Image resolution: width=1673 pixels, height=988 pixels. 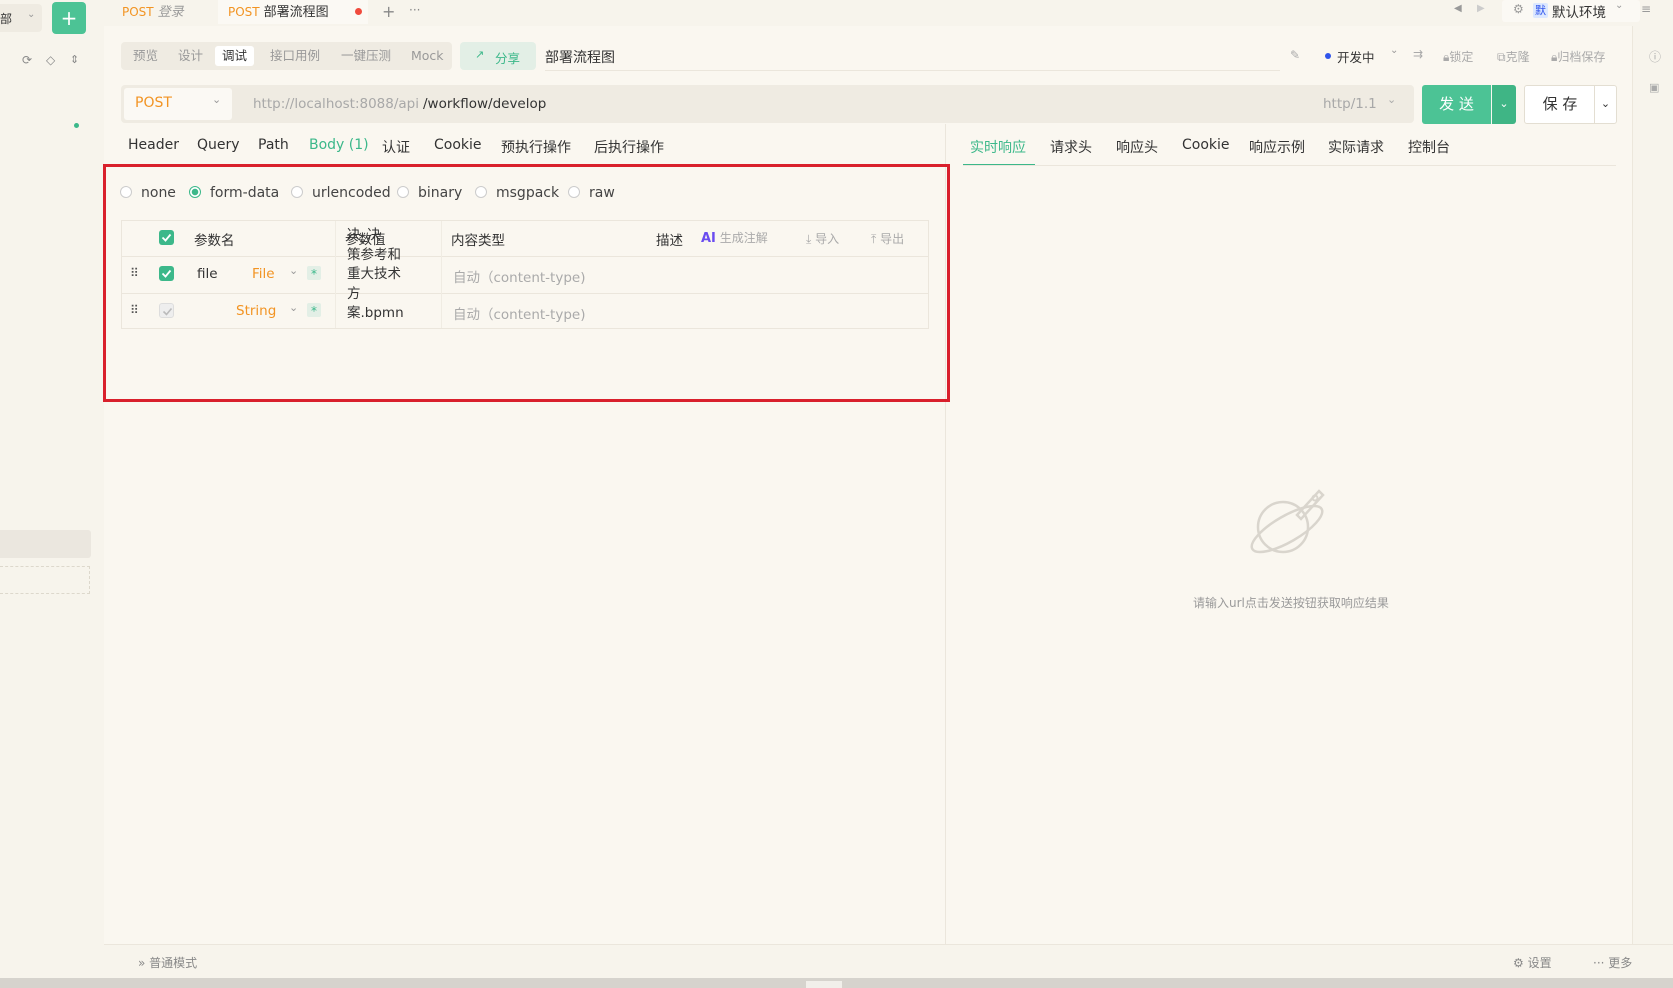 What do you see at coordinates (945, 534) in the screenshot?
I see `panel-divider` at bounding box center [945, 534].